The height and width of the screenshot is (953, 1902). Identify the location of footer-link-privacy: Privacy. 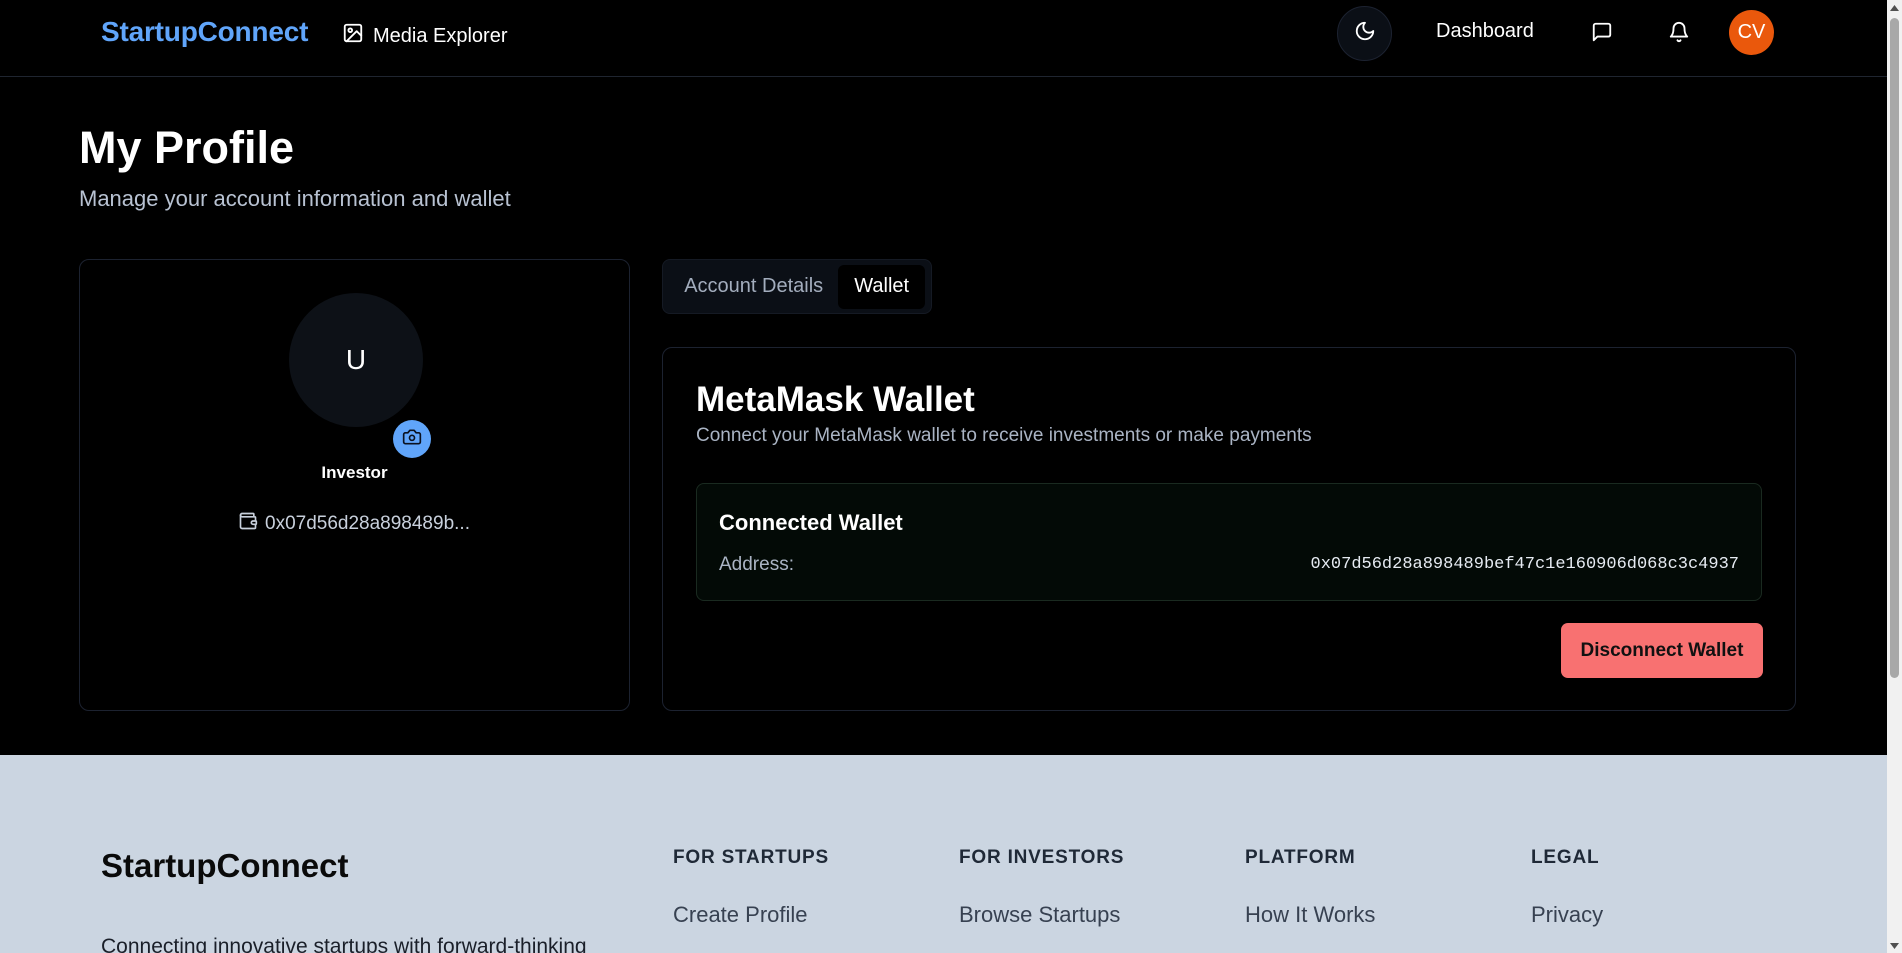
(1567, 915).